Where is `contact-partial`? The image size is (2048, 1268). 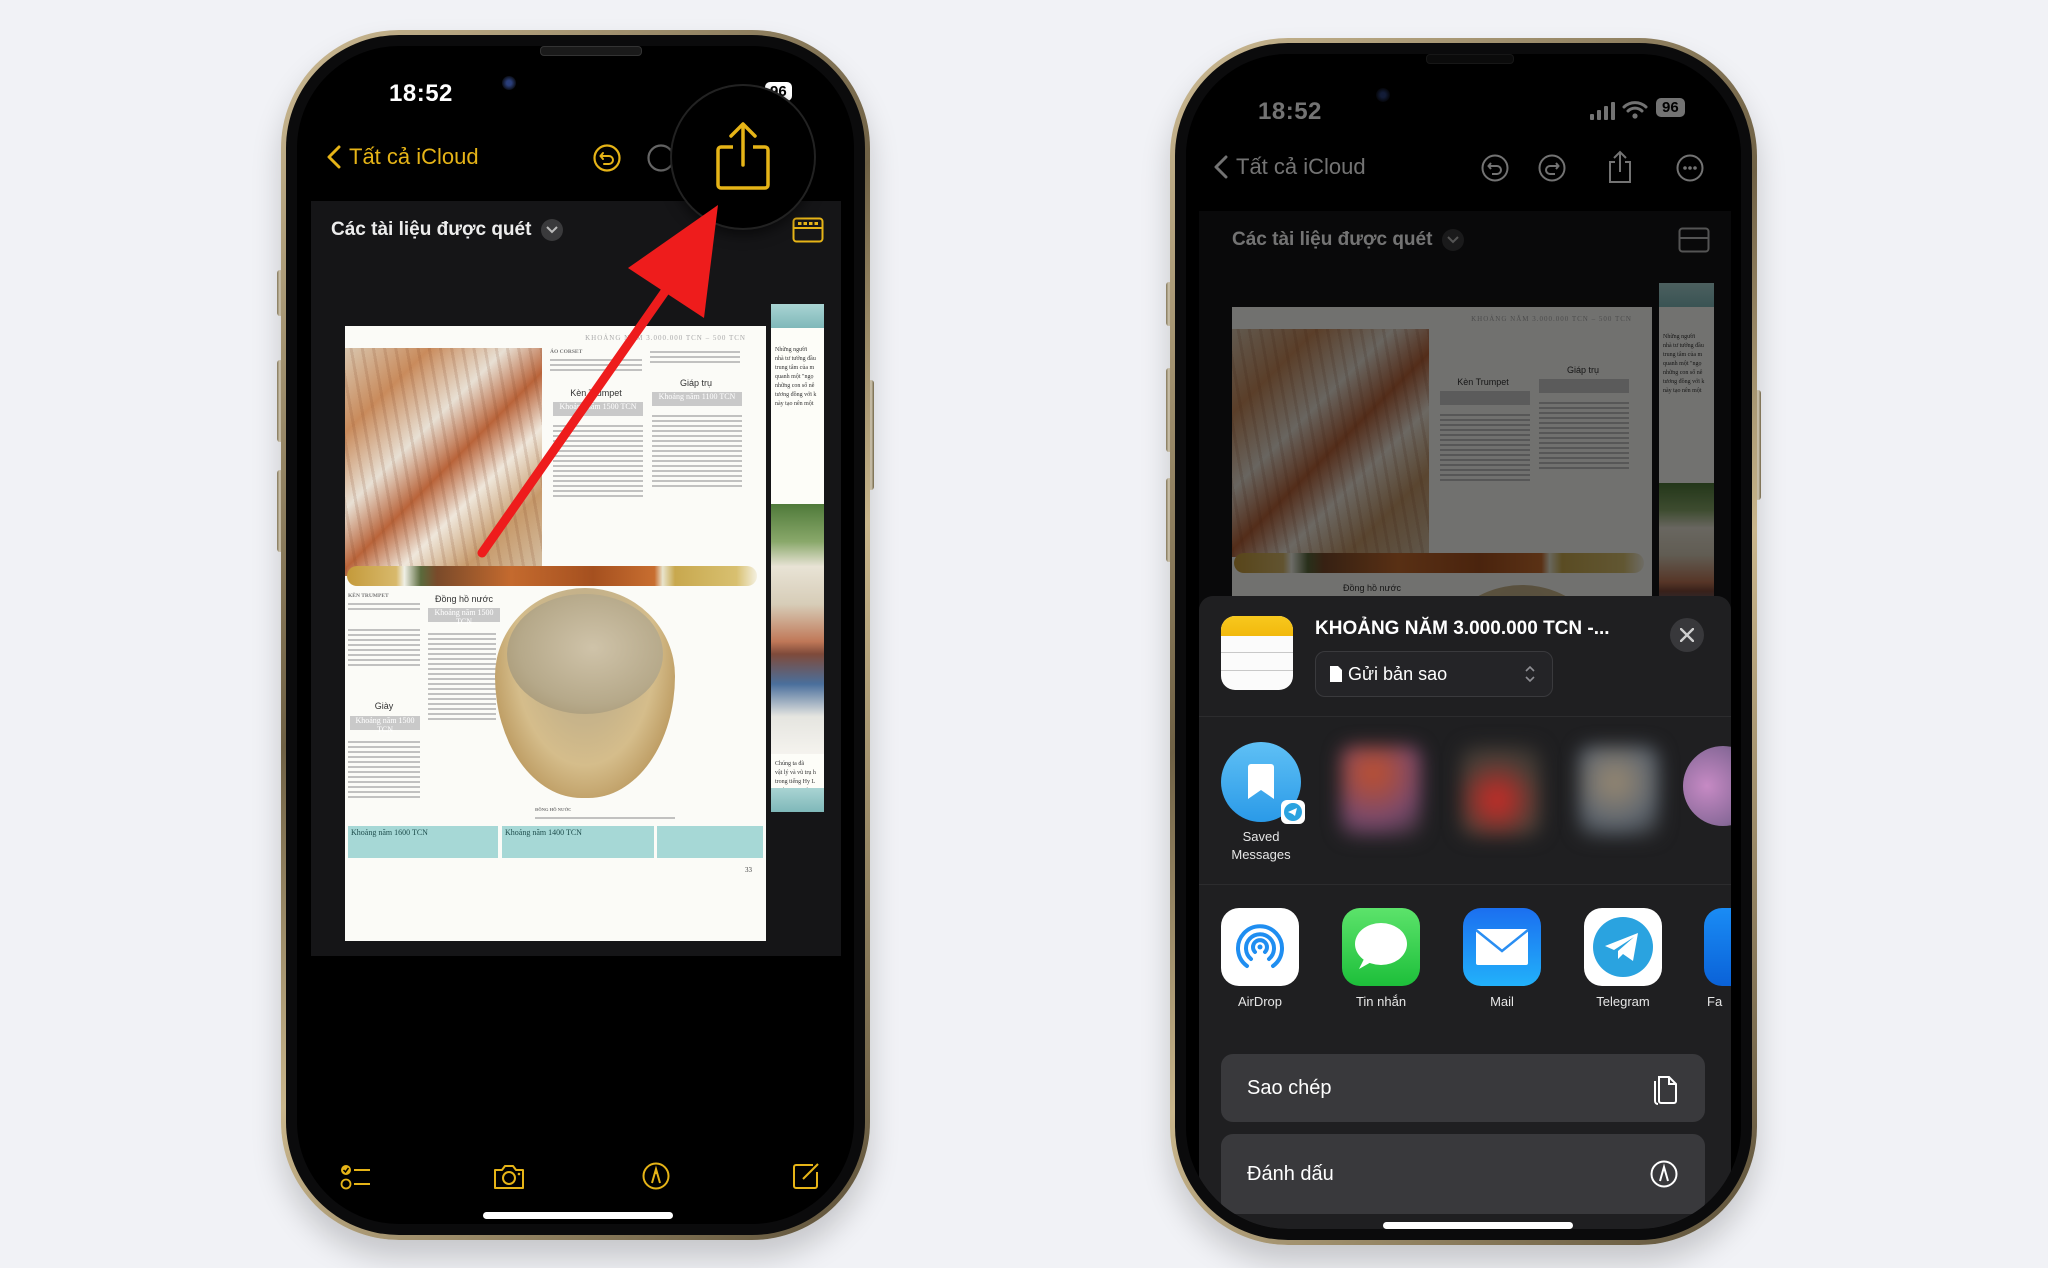 contact-partial is located at coordinates (1707, 786).